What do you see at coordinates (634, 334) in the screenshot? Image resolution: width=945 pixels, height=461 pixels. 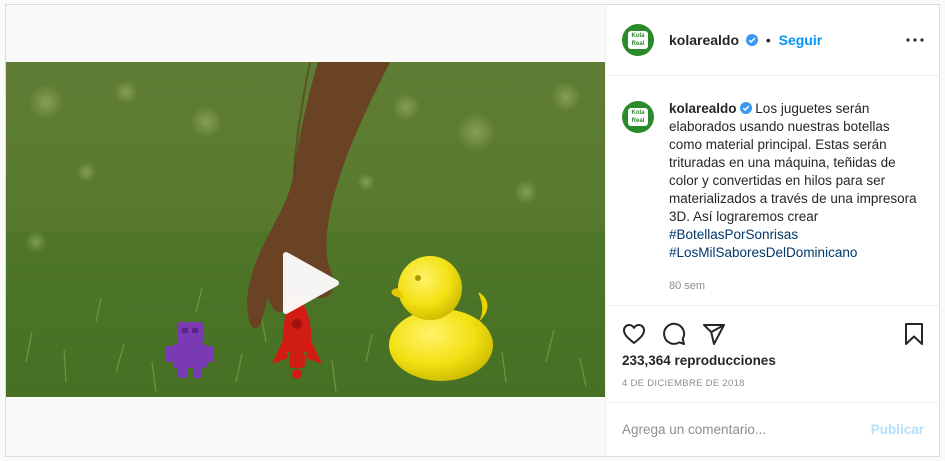 I see `heart-icon` at bounding box center [634, 334].